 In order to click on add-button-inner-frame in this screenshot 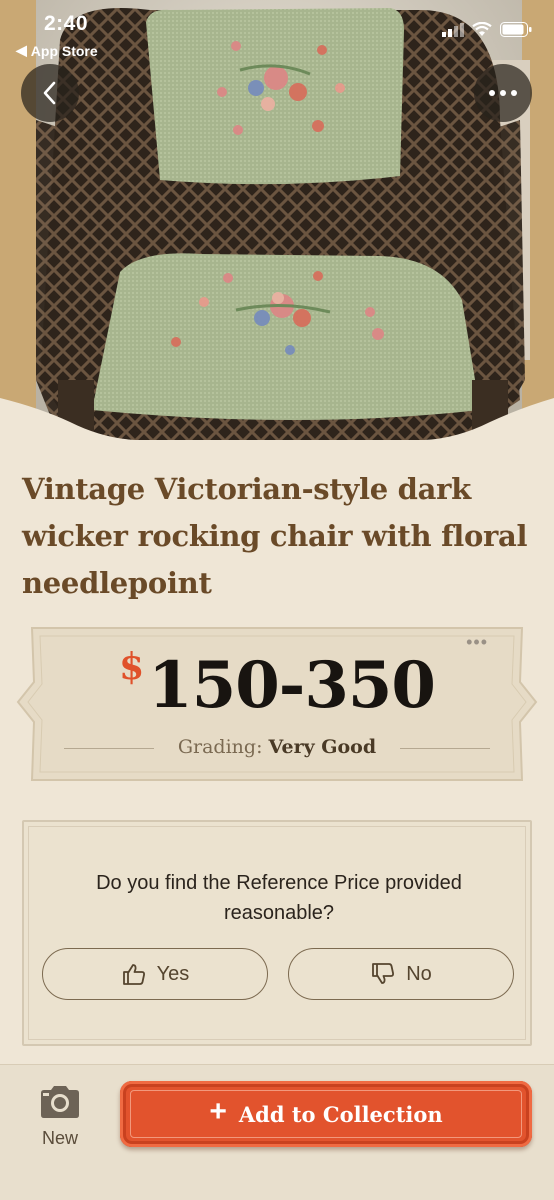, I will do `click(326, 1114)`.